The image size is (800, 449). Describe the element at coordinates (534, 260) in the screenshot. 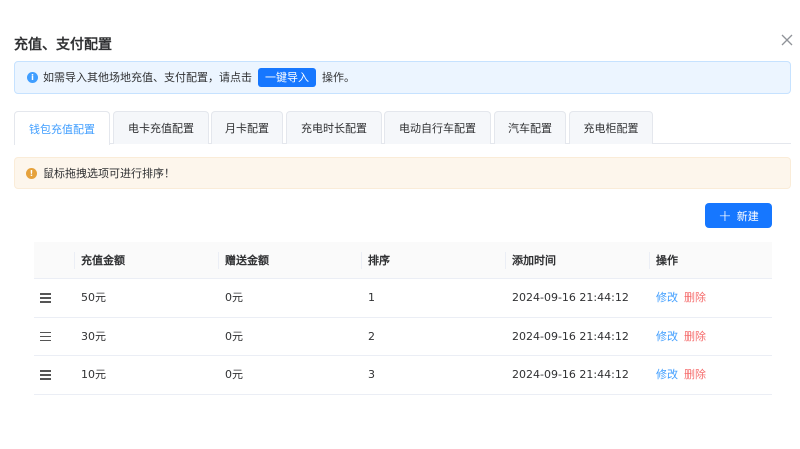

I see `header-added-time: 添加时间` at that location.